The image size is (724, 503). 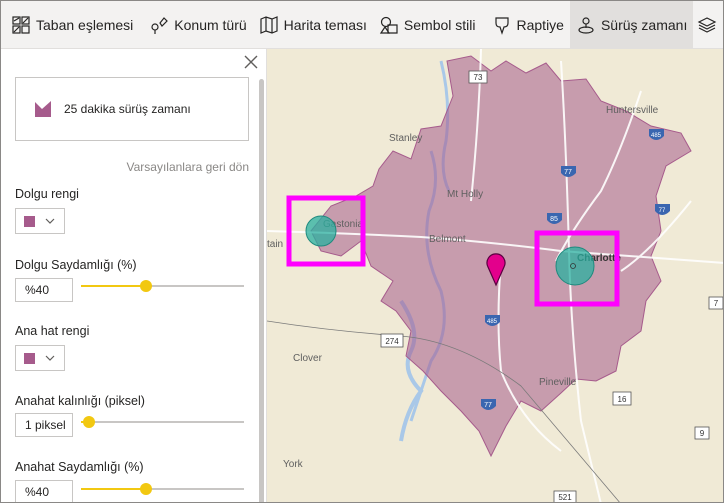 What do you see at coordinates (40, 221) in the screenshot?
I see `fill-color-picker` at bounding box center [40, 221].